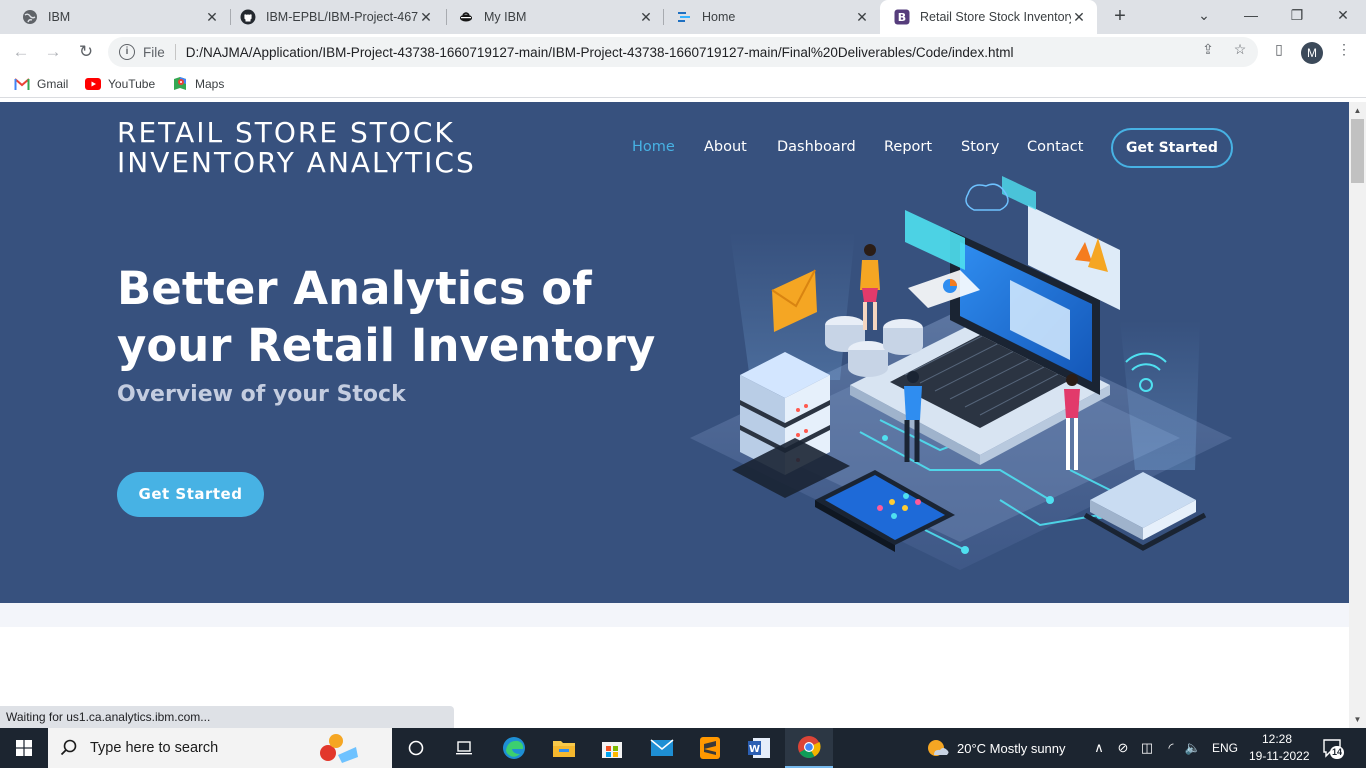 Image resolution: width=1366 pixels, height=768 pixels. I want to click on menu-kebab-icon: ⋮, so click(1344, 49).